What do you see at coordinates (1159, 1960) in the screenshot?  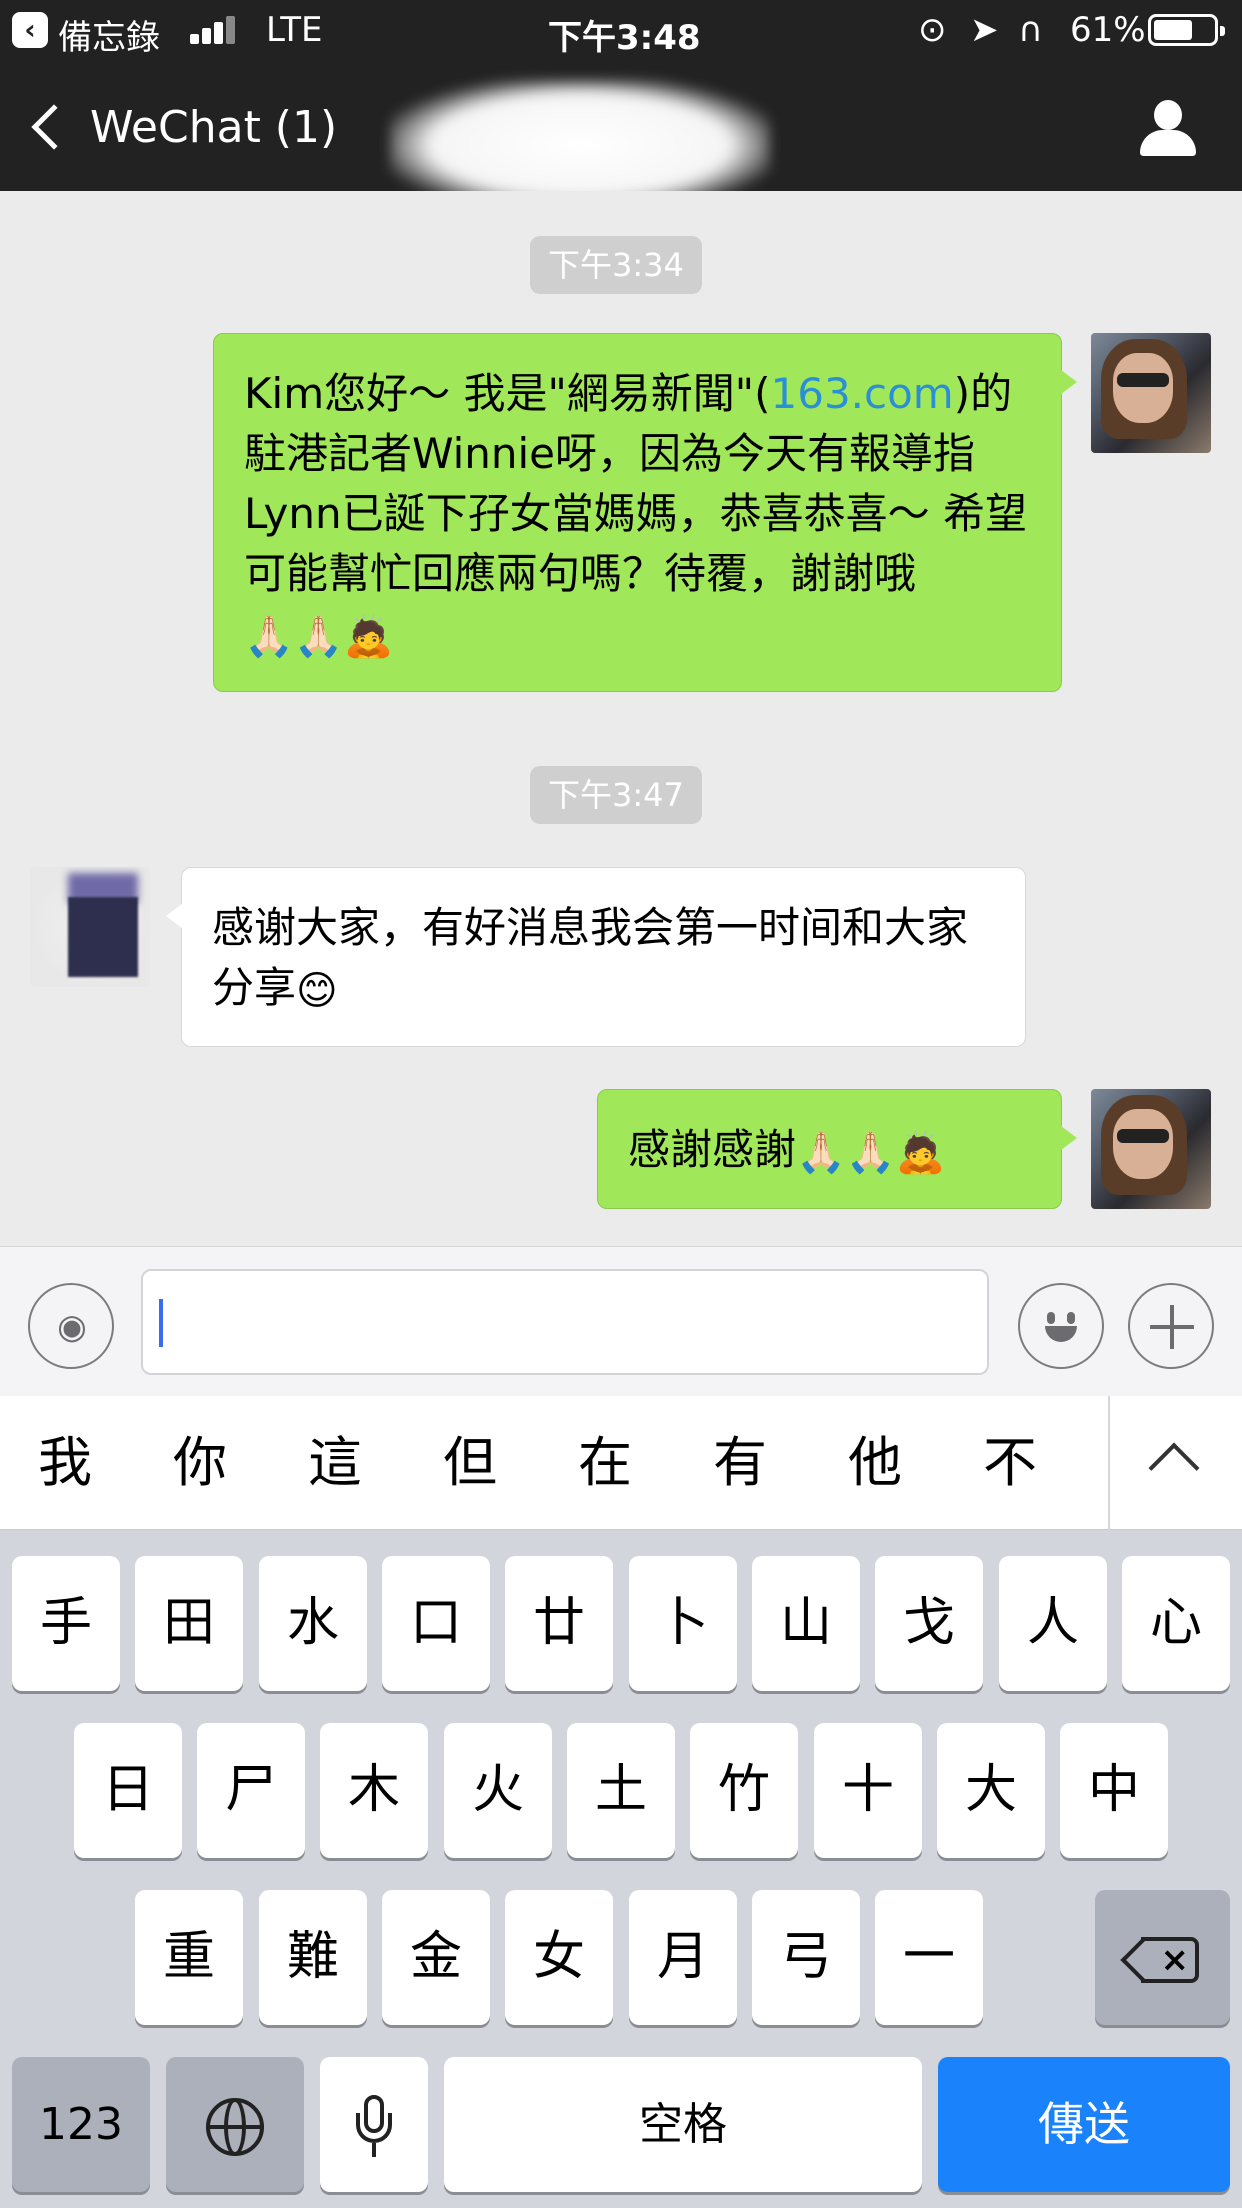 I see `backspace-icon: ×` at bounding box center [1159, 1960].